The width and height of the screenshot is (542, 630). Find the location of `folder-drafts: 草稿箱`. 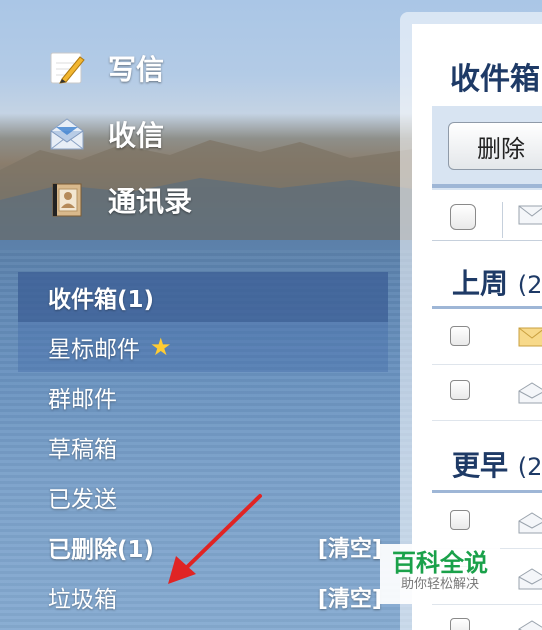

folder-drafts: 草稿箱 is located at coordinates (203, 447).